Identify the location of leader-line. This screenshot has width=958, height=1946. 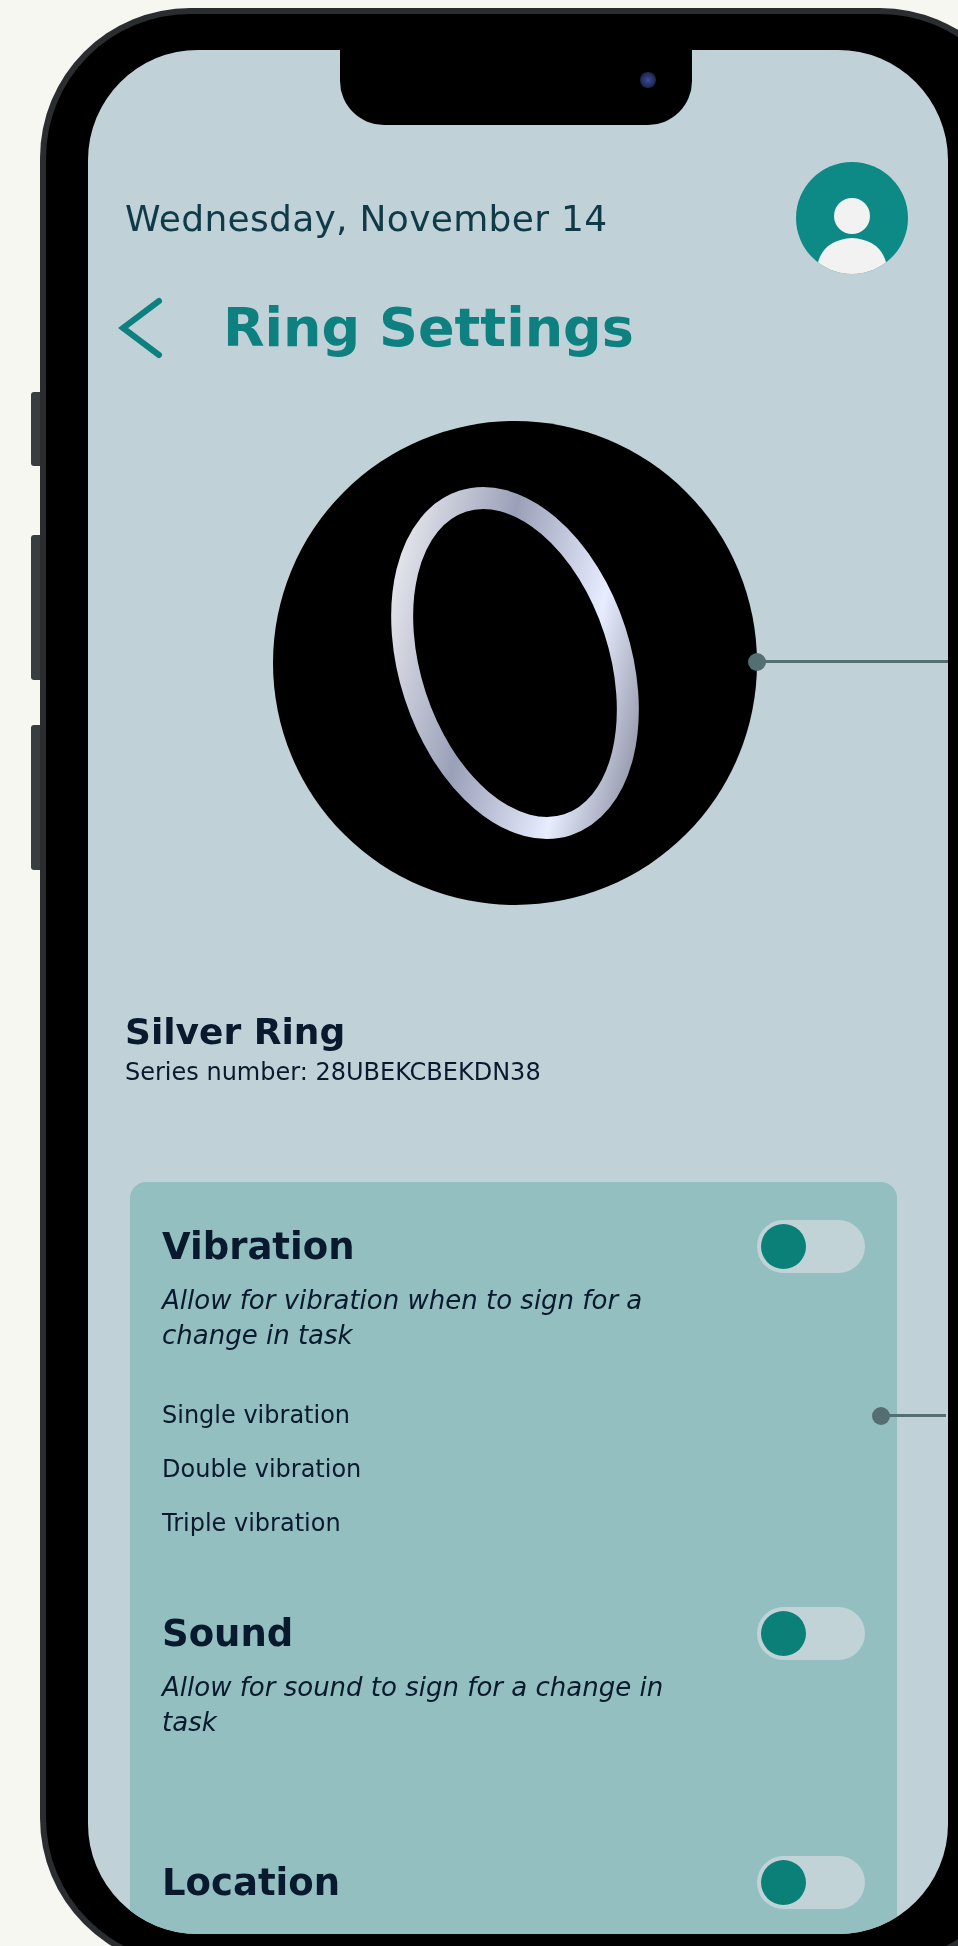
(916, 1415).